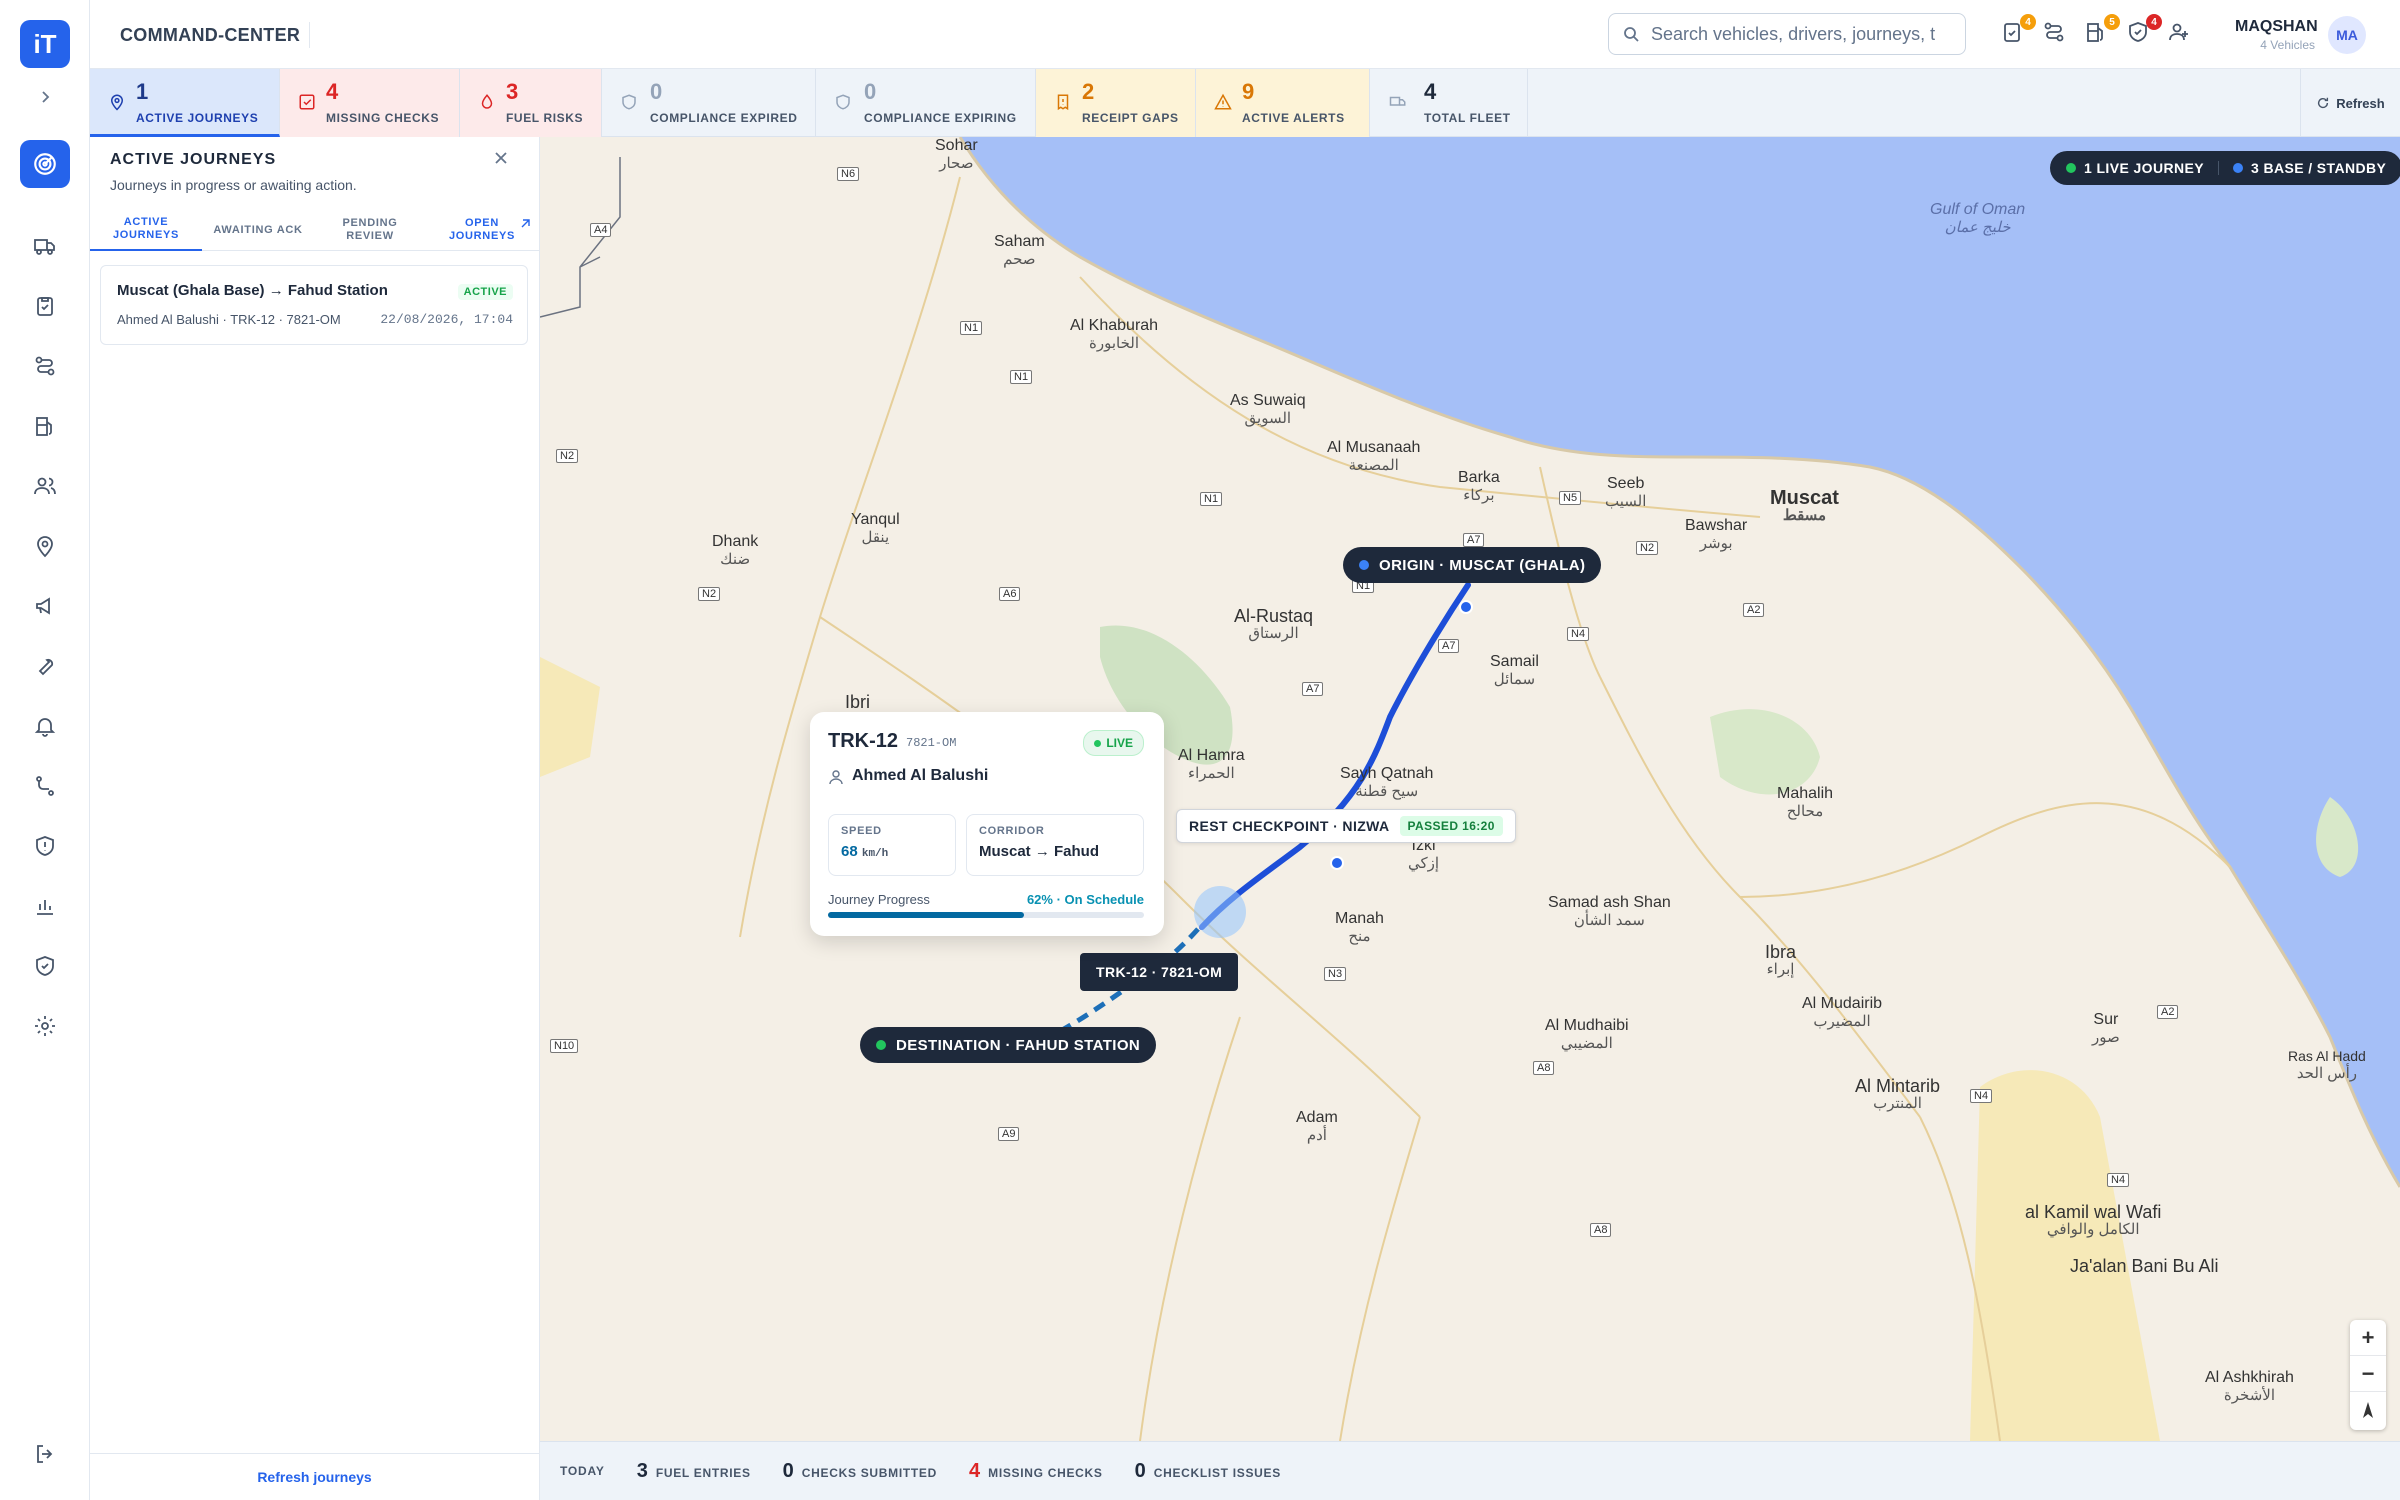  I want to click on notification-badge: 4, so click(2028, 22).